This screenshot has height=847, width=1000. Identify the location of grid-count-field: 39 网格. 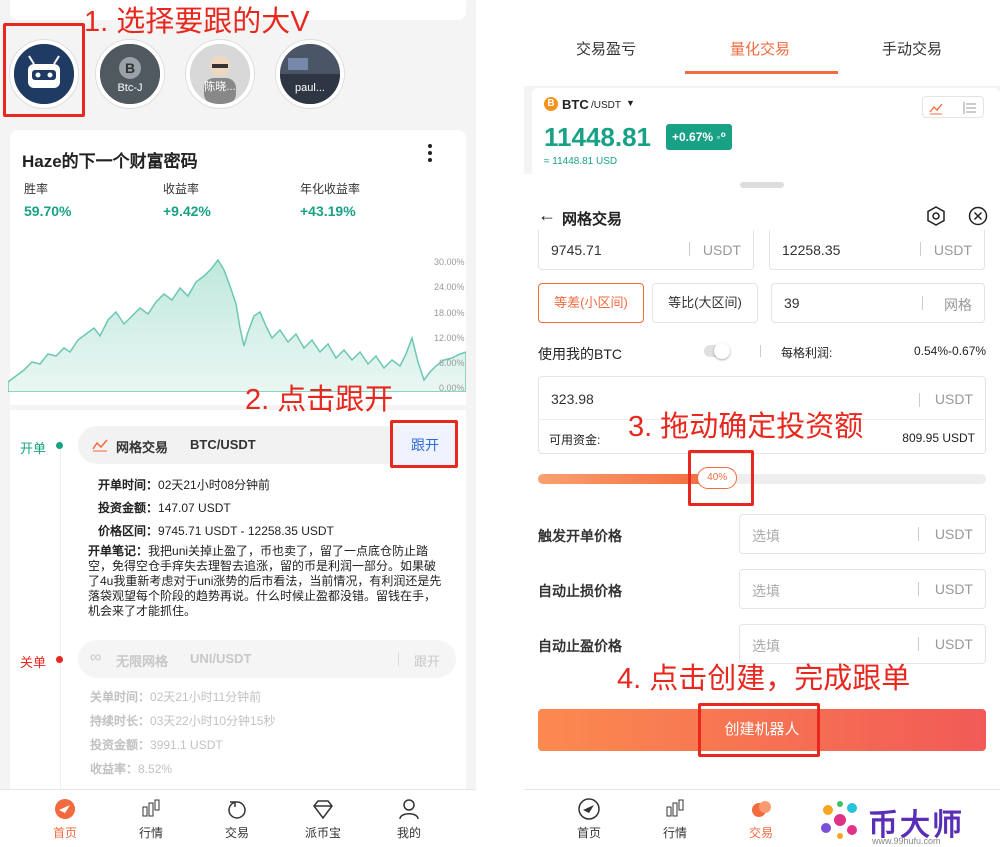
(878, 303).